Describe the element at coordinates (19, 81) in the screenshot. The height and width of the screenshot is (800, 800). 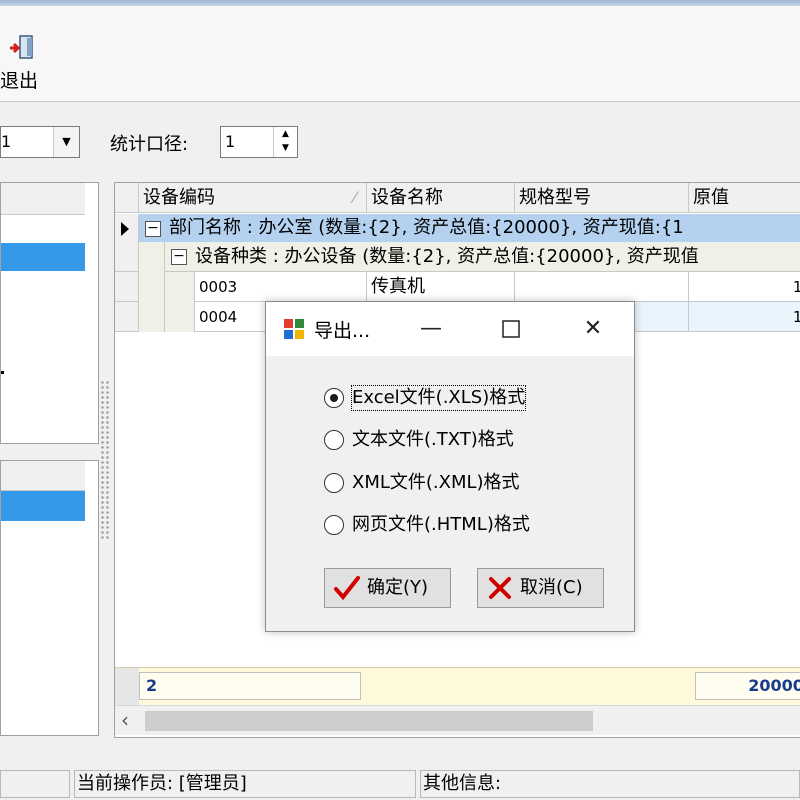
I see `exit-label: 退出` at that location.